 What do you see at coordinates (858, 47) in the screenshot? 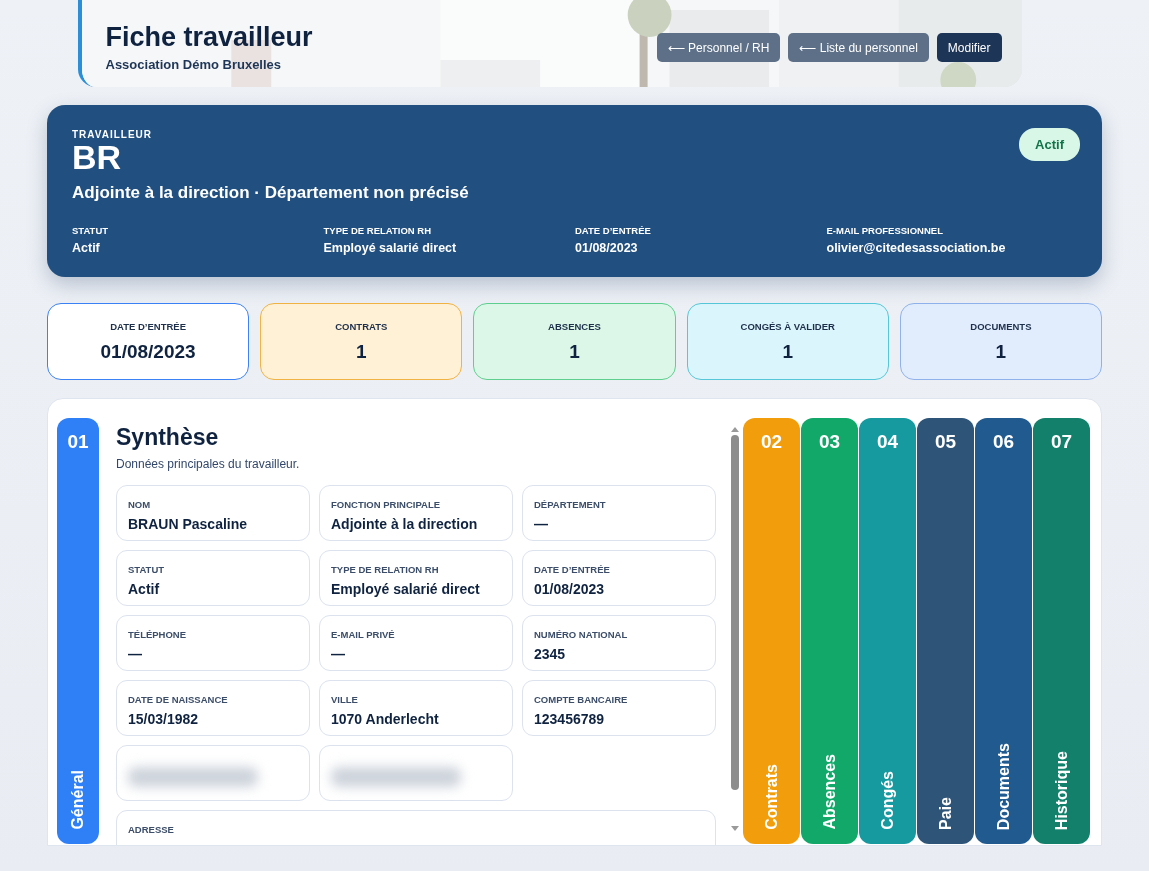
I see `back-button: ⟵ Liste du personnel` at bounding box center [858, 47].